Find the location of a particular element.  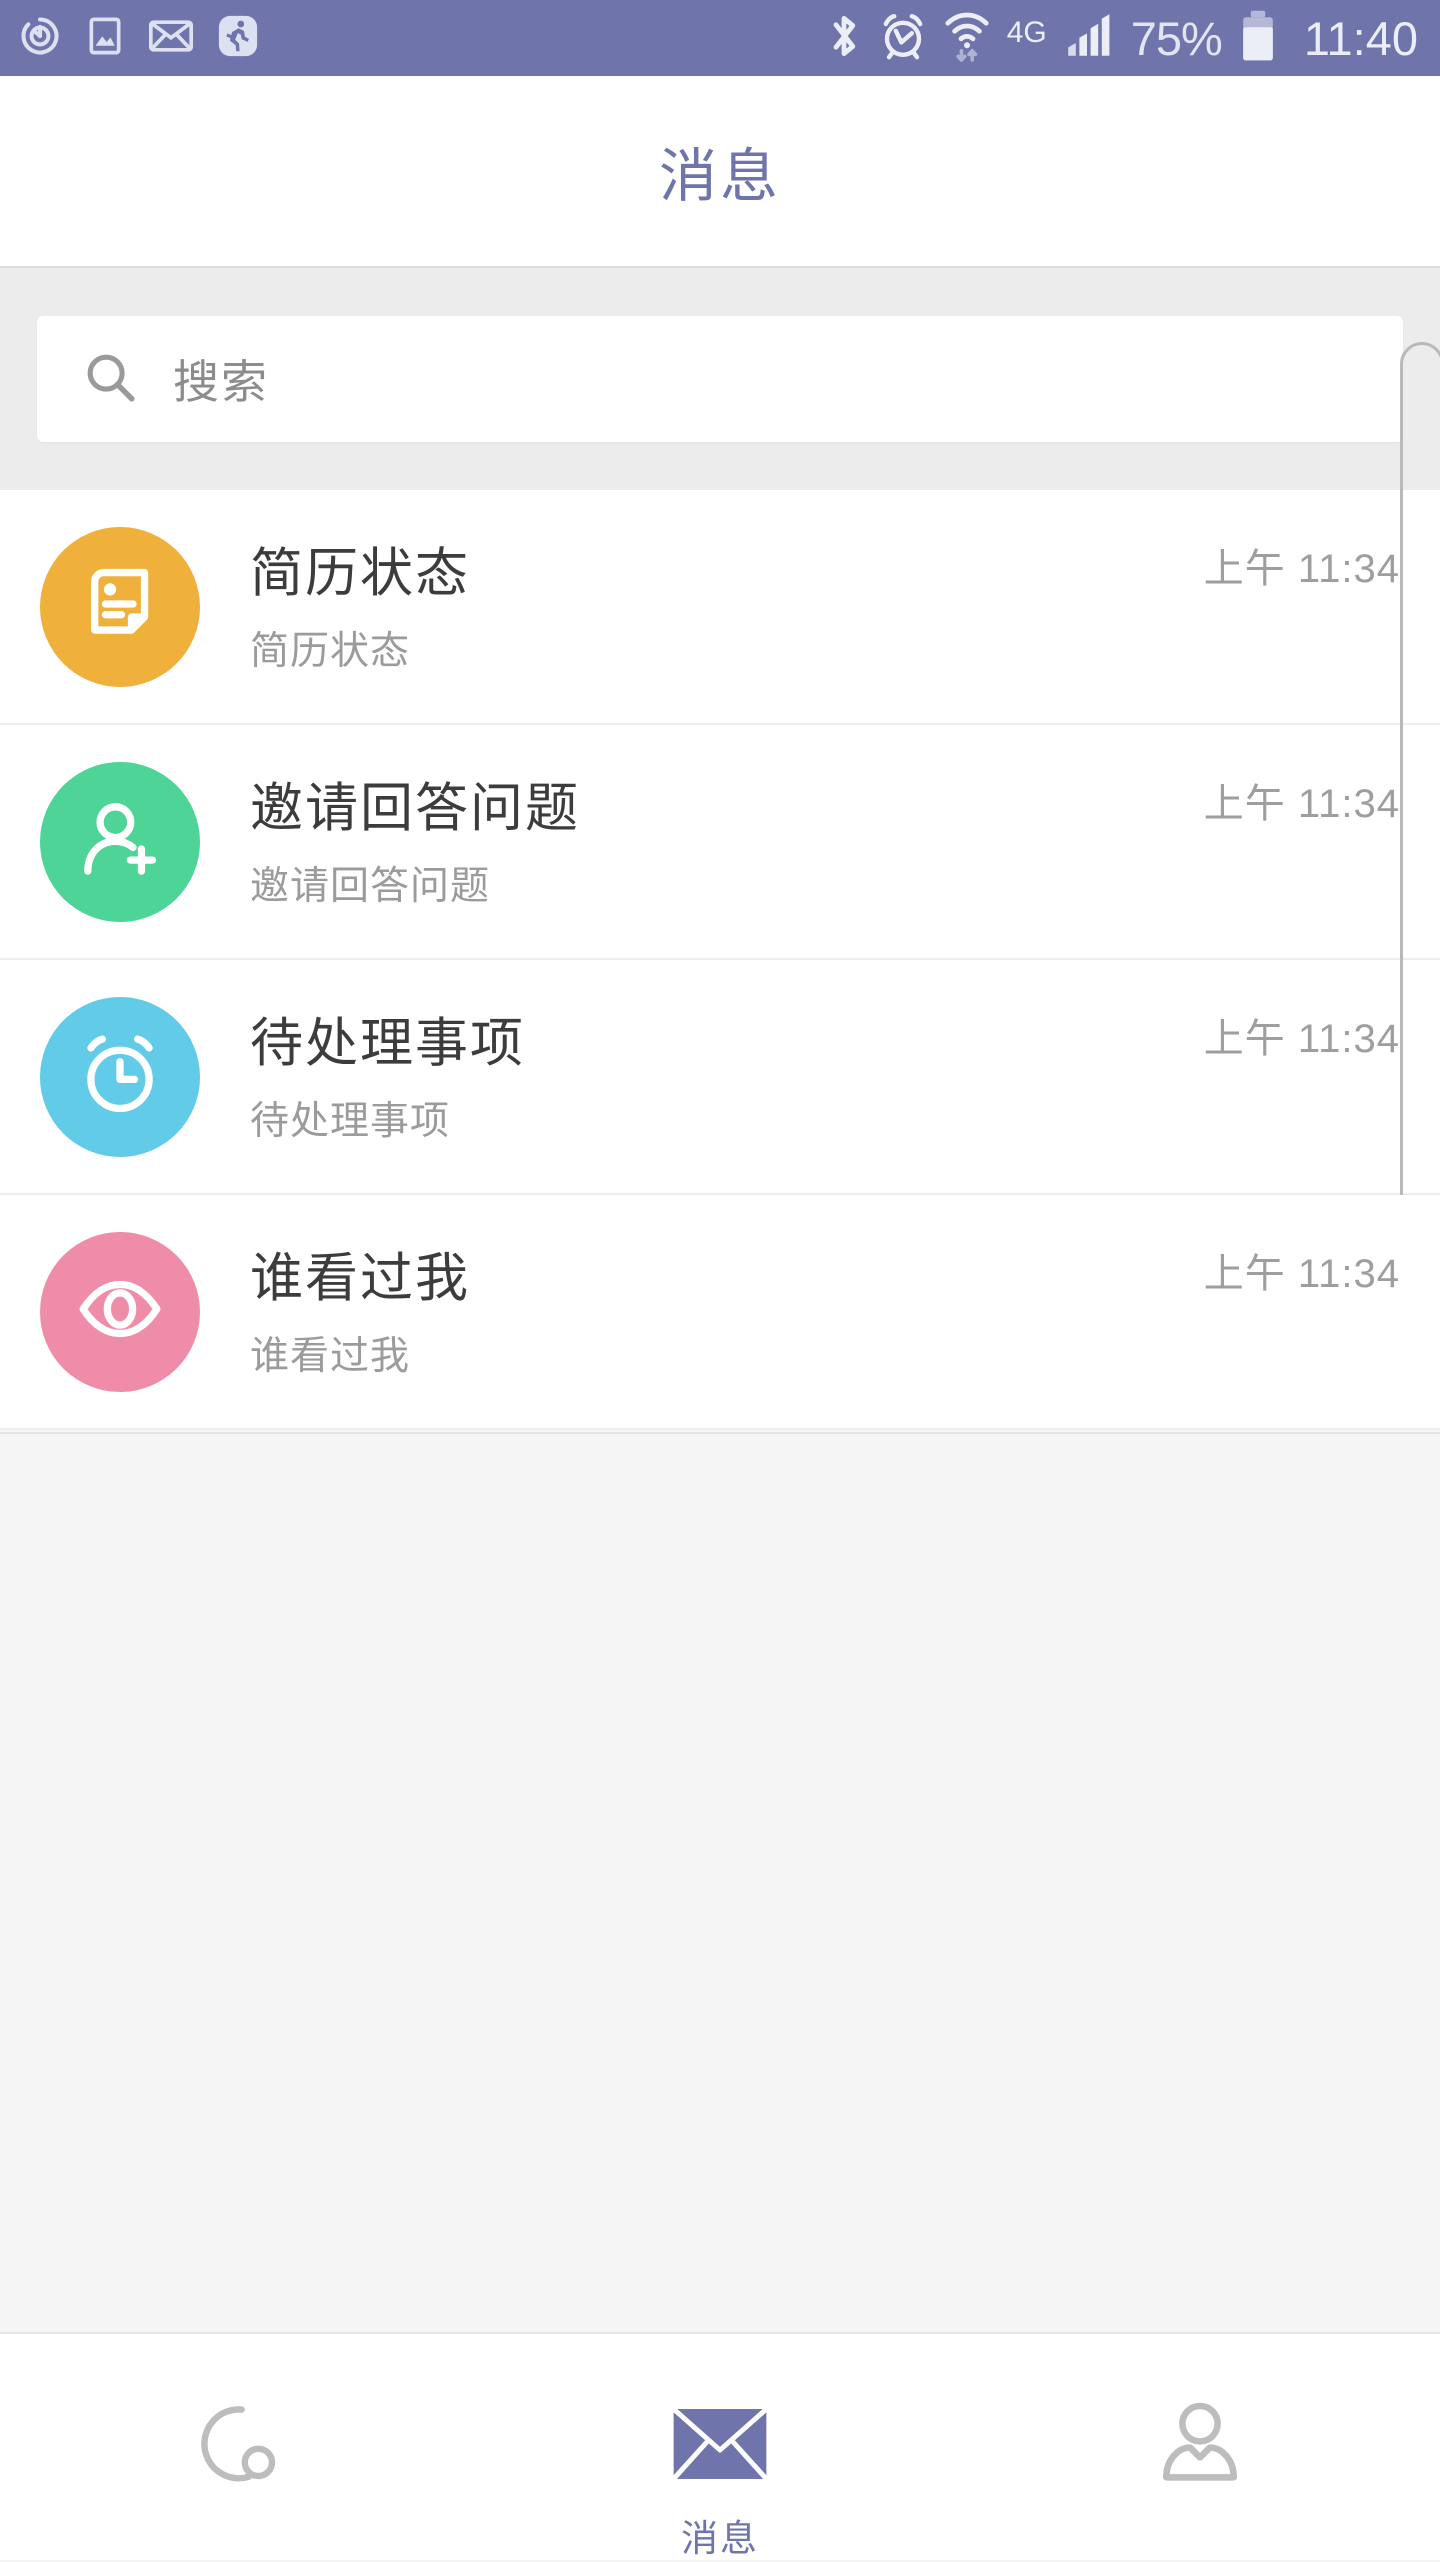

person-add-icon is located at coordinates (120, 841).